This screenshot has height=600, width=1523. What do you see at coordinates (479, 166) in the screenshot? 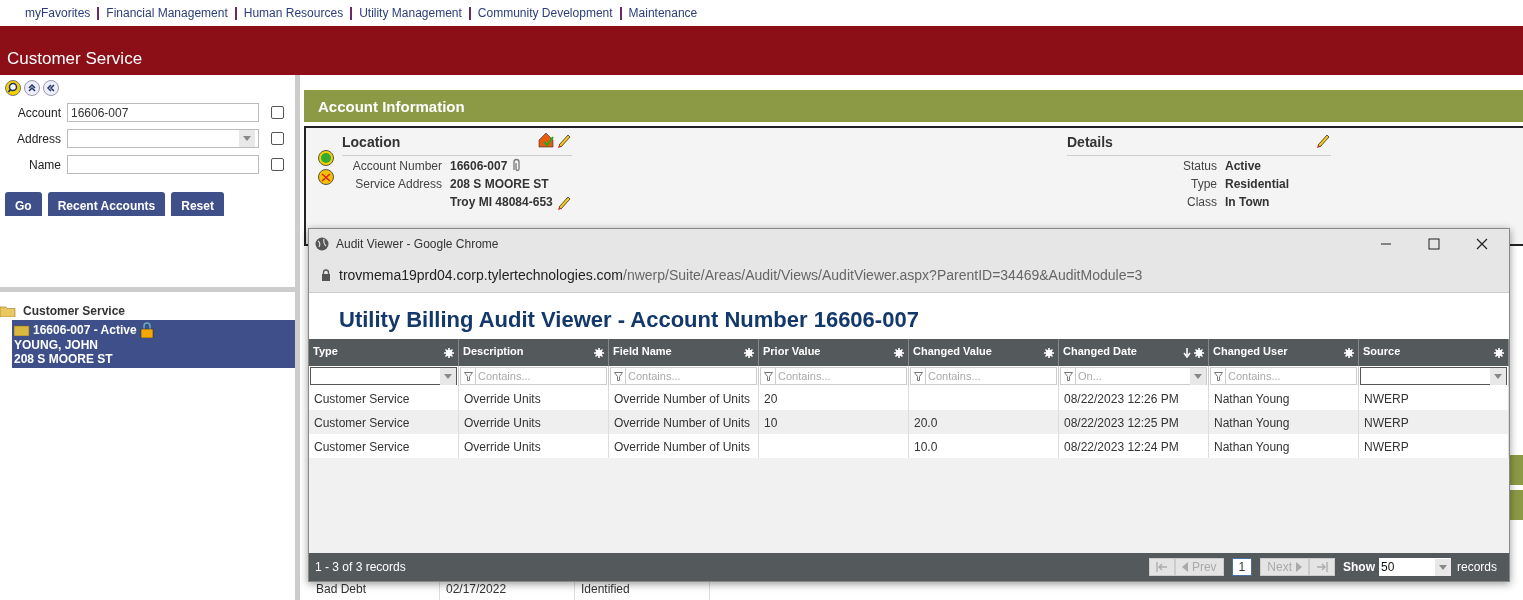
I see `field-value: 16606-007` at bounding box center [479, 166].